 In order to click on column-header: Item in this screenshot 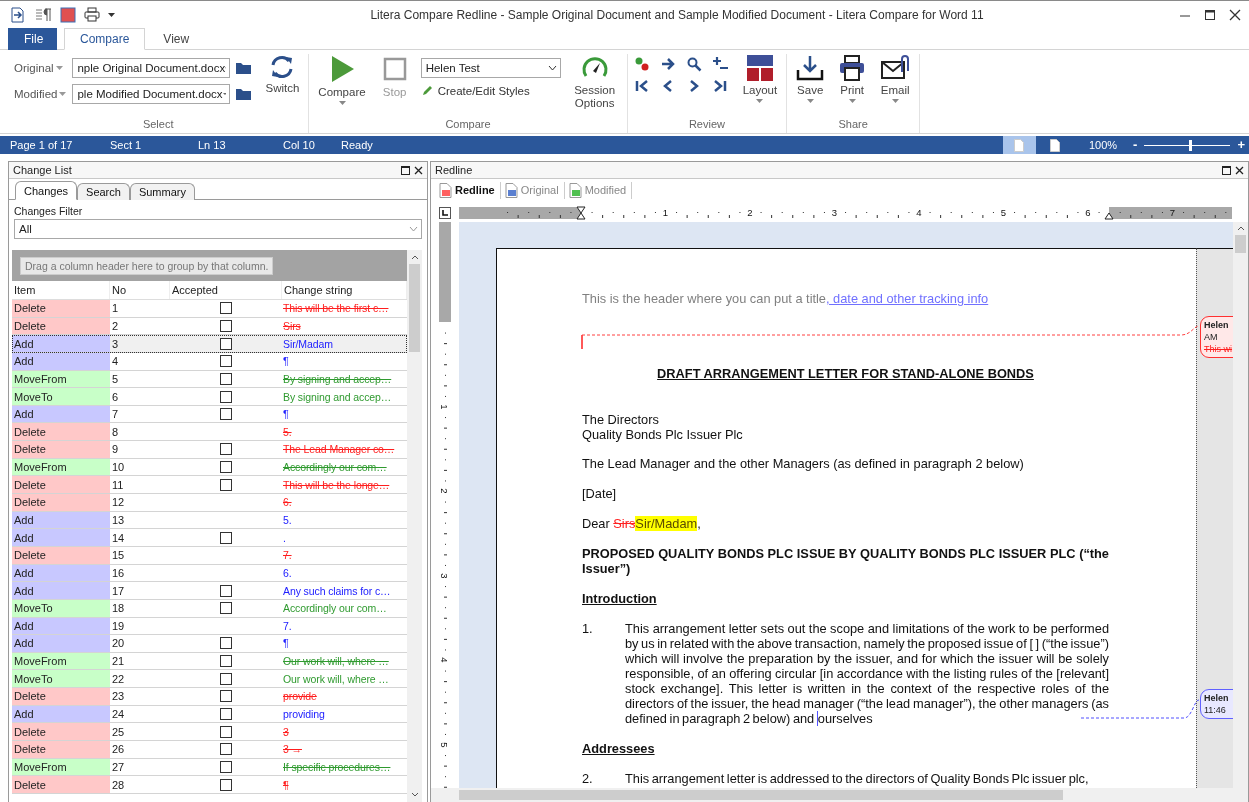, I will do `click(61, 290)`.